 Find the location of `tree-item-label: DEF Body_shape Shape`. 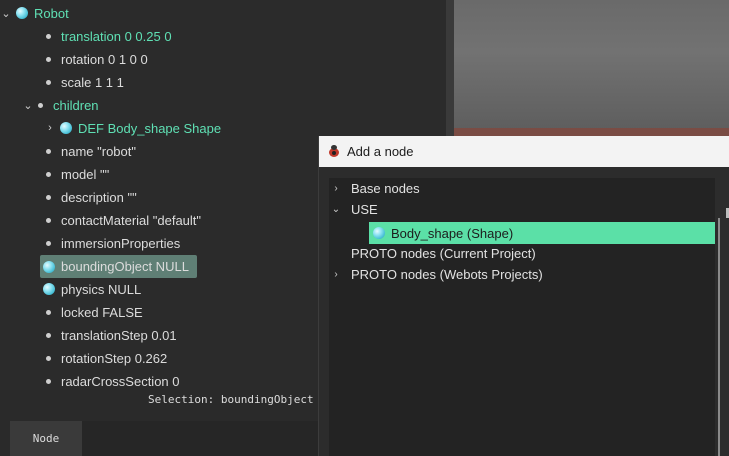

tree-item-label: DEF Body_shape Shape is located at coordinates (150, 128).